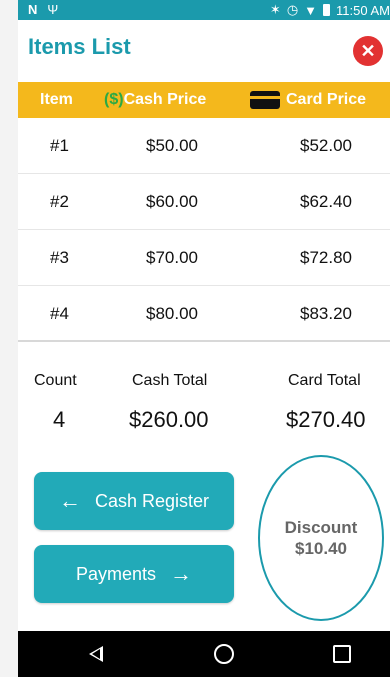 The height and width of the screenshot is (677, 390). Describe the element at coordinates (172, 145) in the screenshot. I see `row-cash-price: $50.00` at that location.